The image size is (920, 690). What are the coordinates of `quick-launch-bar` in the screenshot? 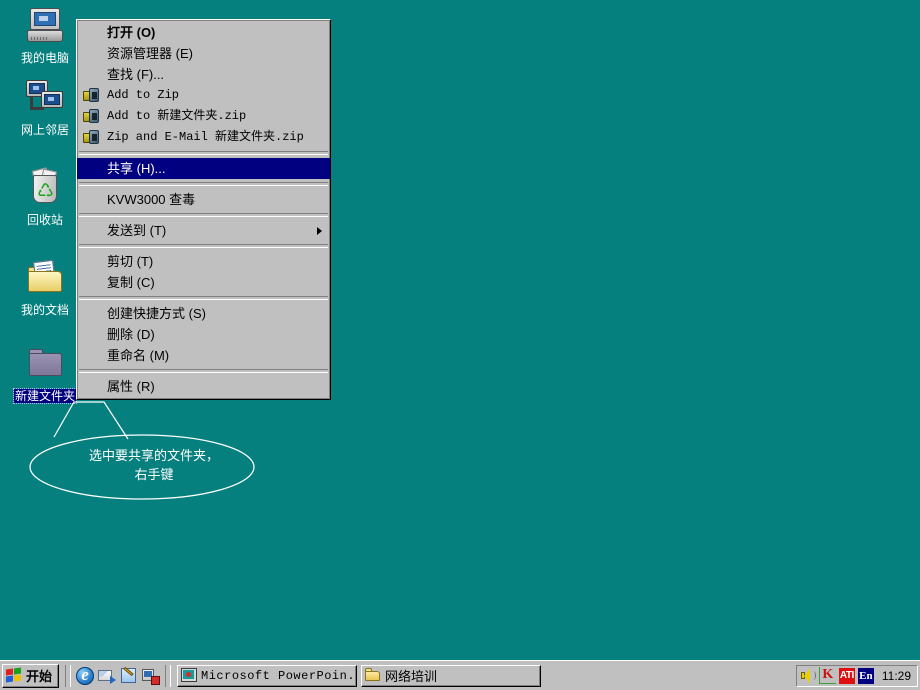 It's located at (118, 675).